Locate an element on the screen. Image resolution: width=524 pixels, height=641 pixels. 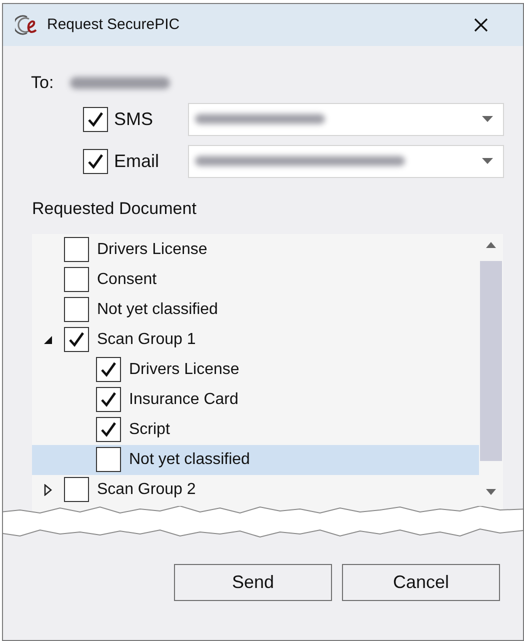
item-label: Scan Group 2 is located at coordinates (146, 490).